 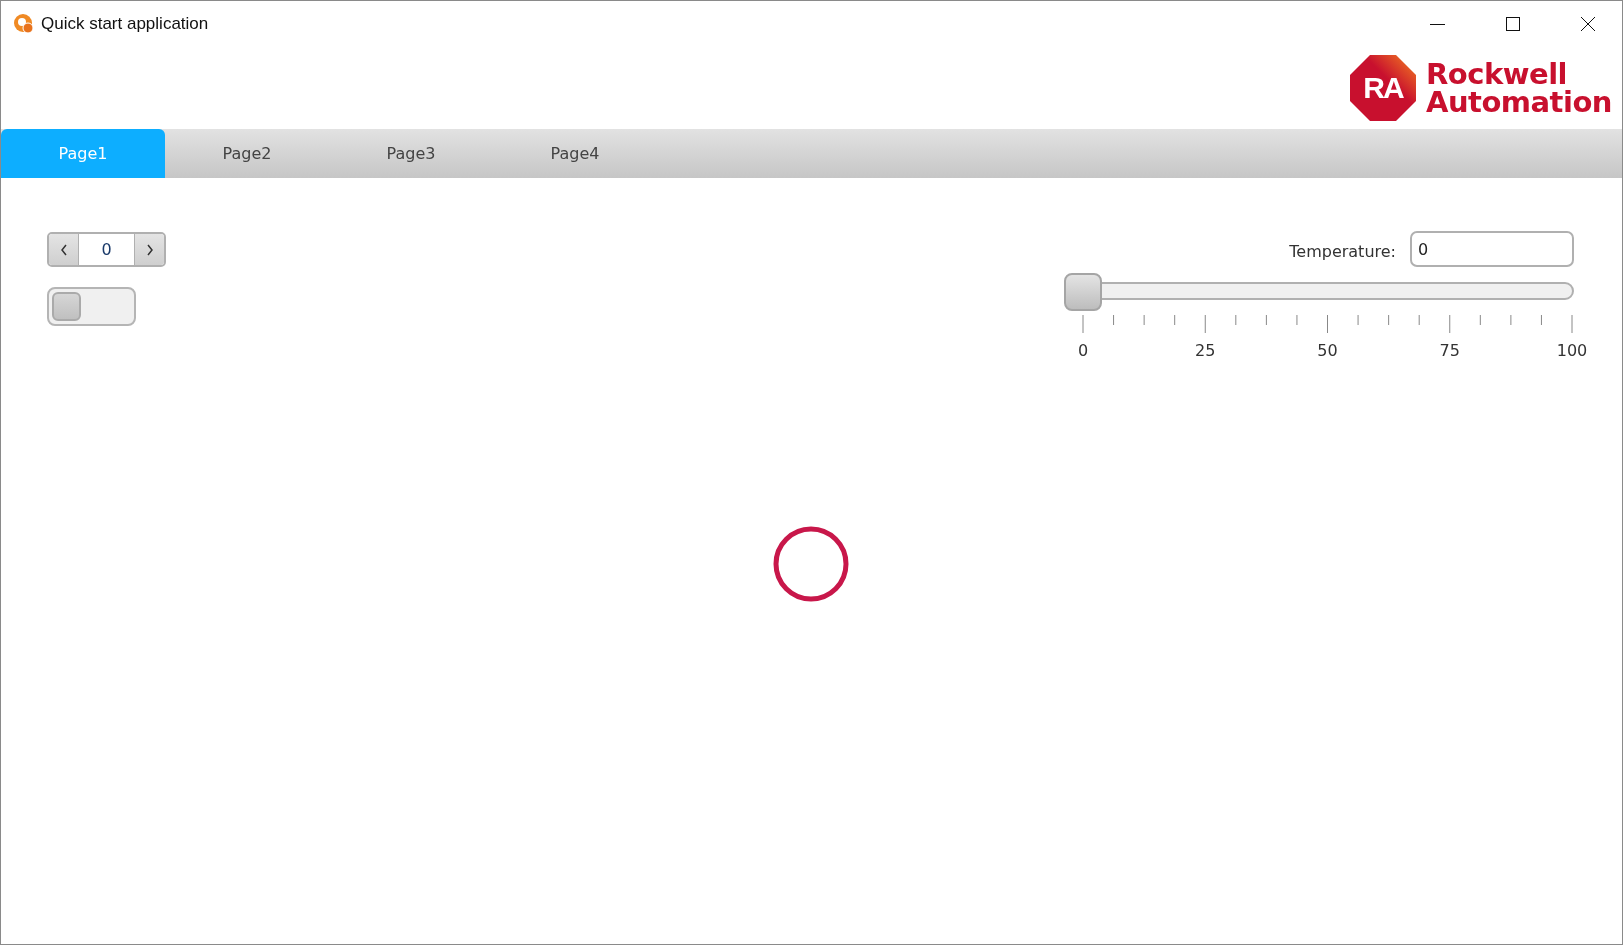 I want to click on temperature-label: Temperature:, so click(x=1342, y=251).